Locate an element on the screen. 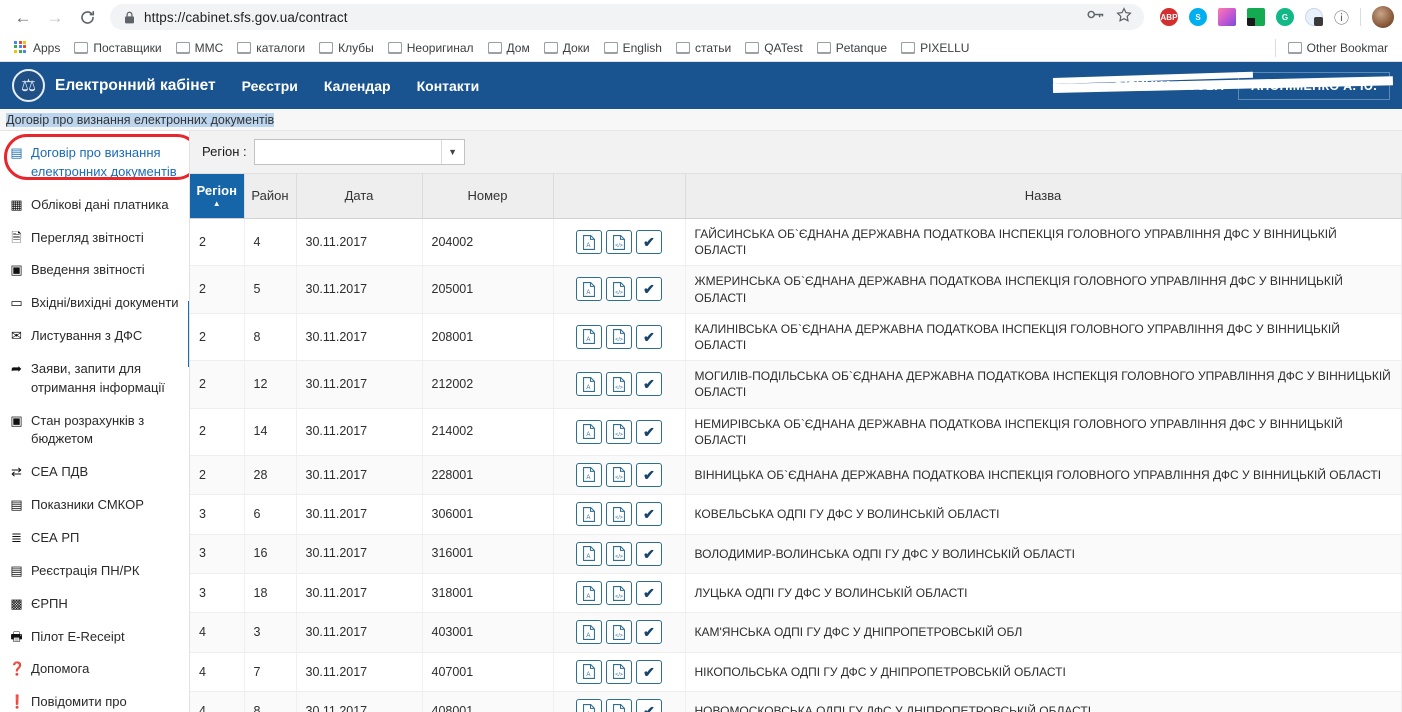  other-bookmarks-item: Other Bookmar is located at coordinates (1338, 48).